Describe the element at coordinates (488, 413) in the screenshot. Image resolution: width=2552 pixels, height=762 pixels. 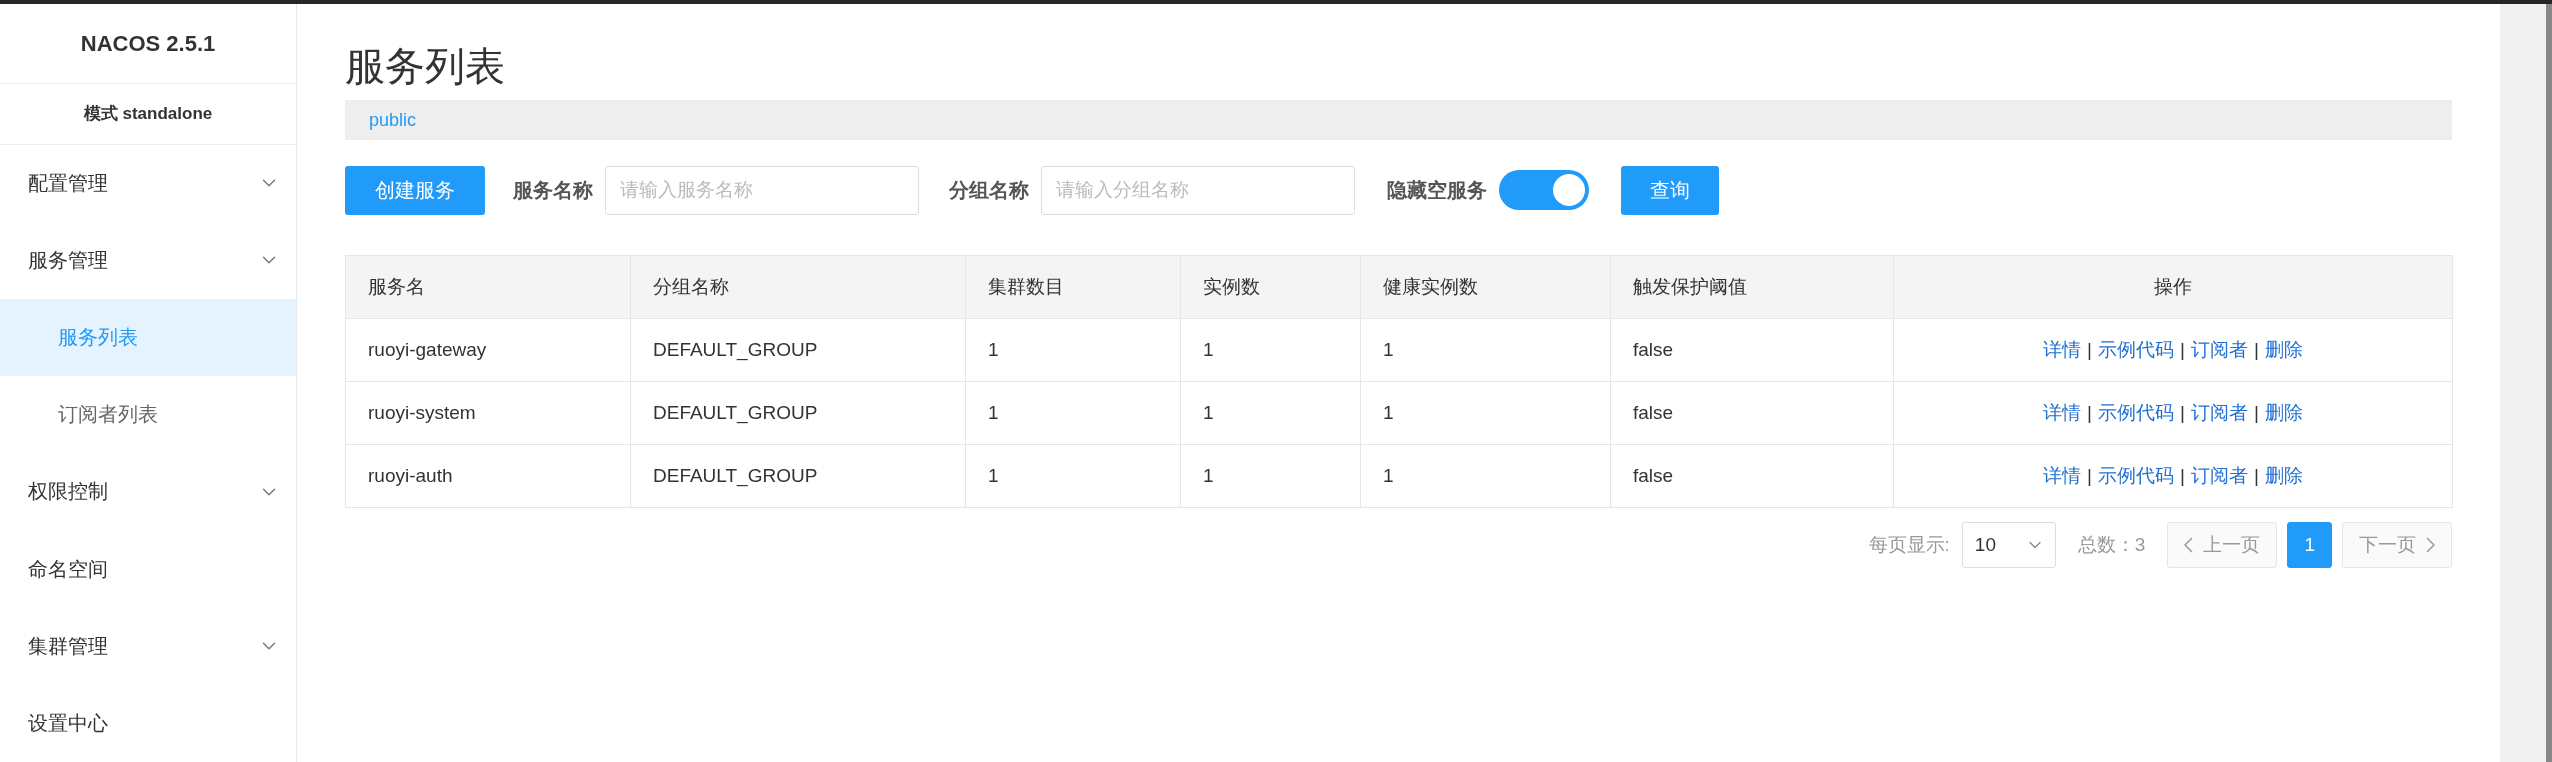
I see `table-cell: ruoyi-system` at that location.